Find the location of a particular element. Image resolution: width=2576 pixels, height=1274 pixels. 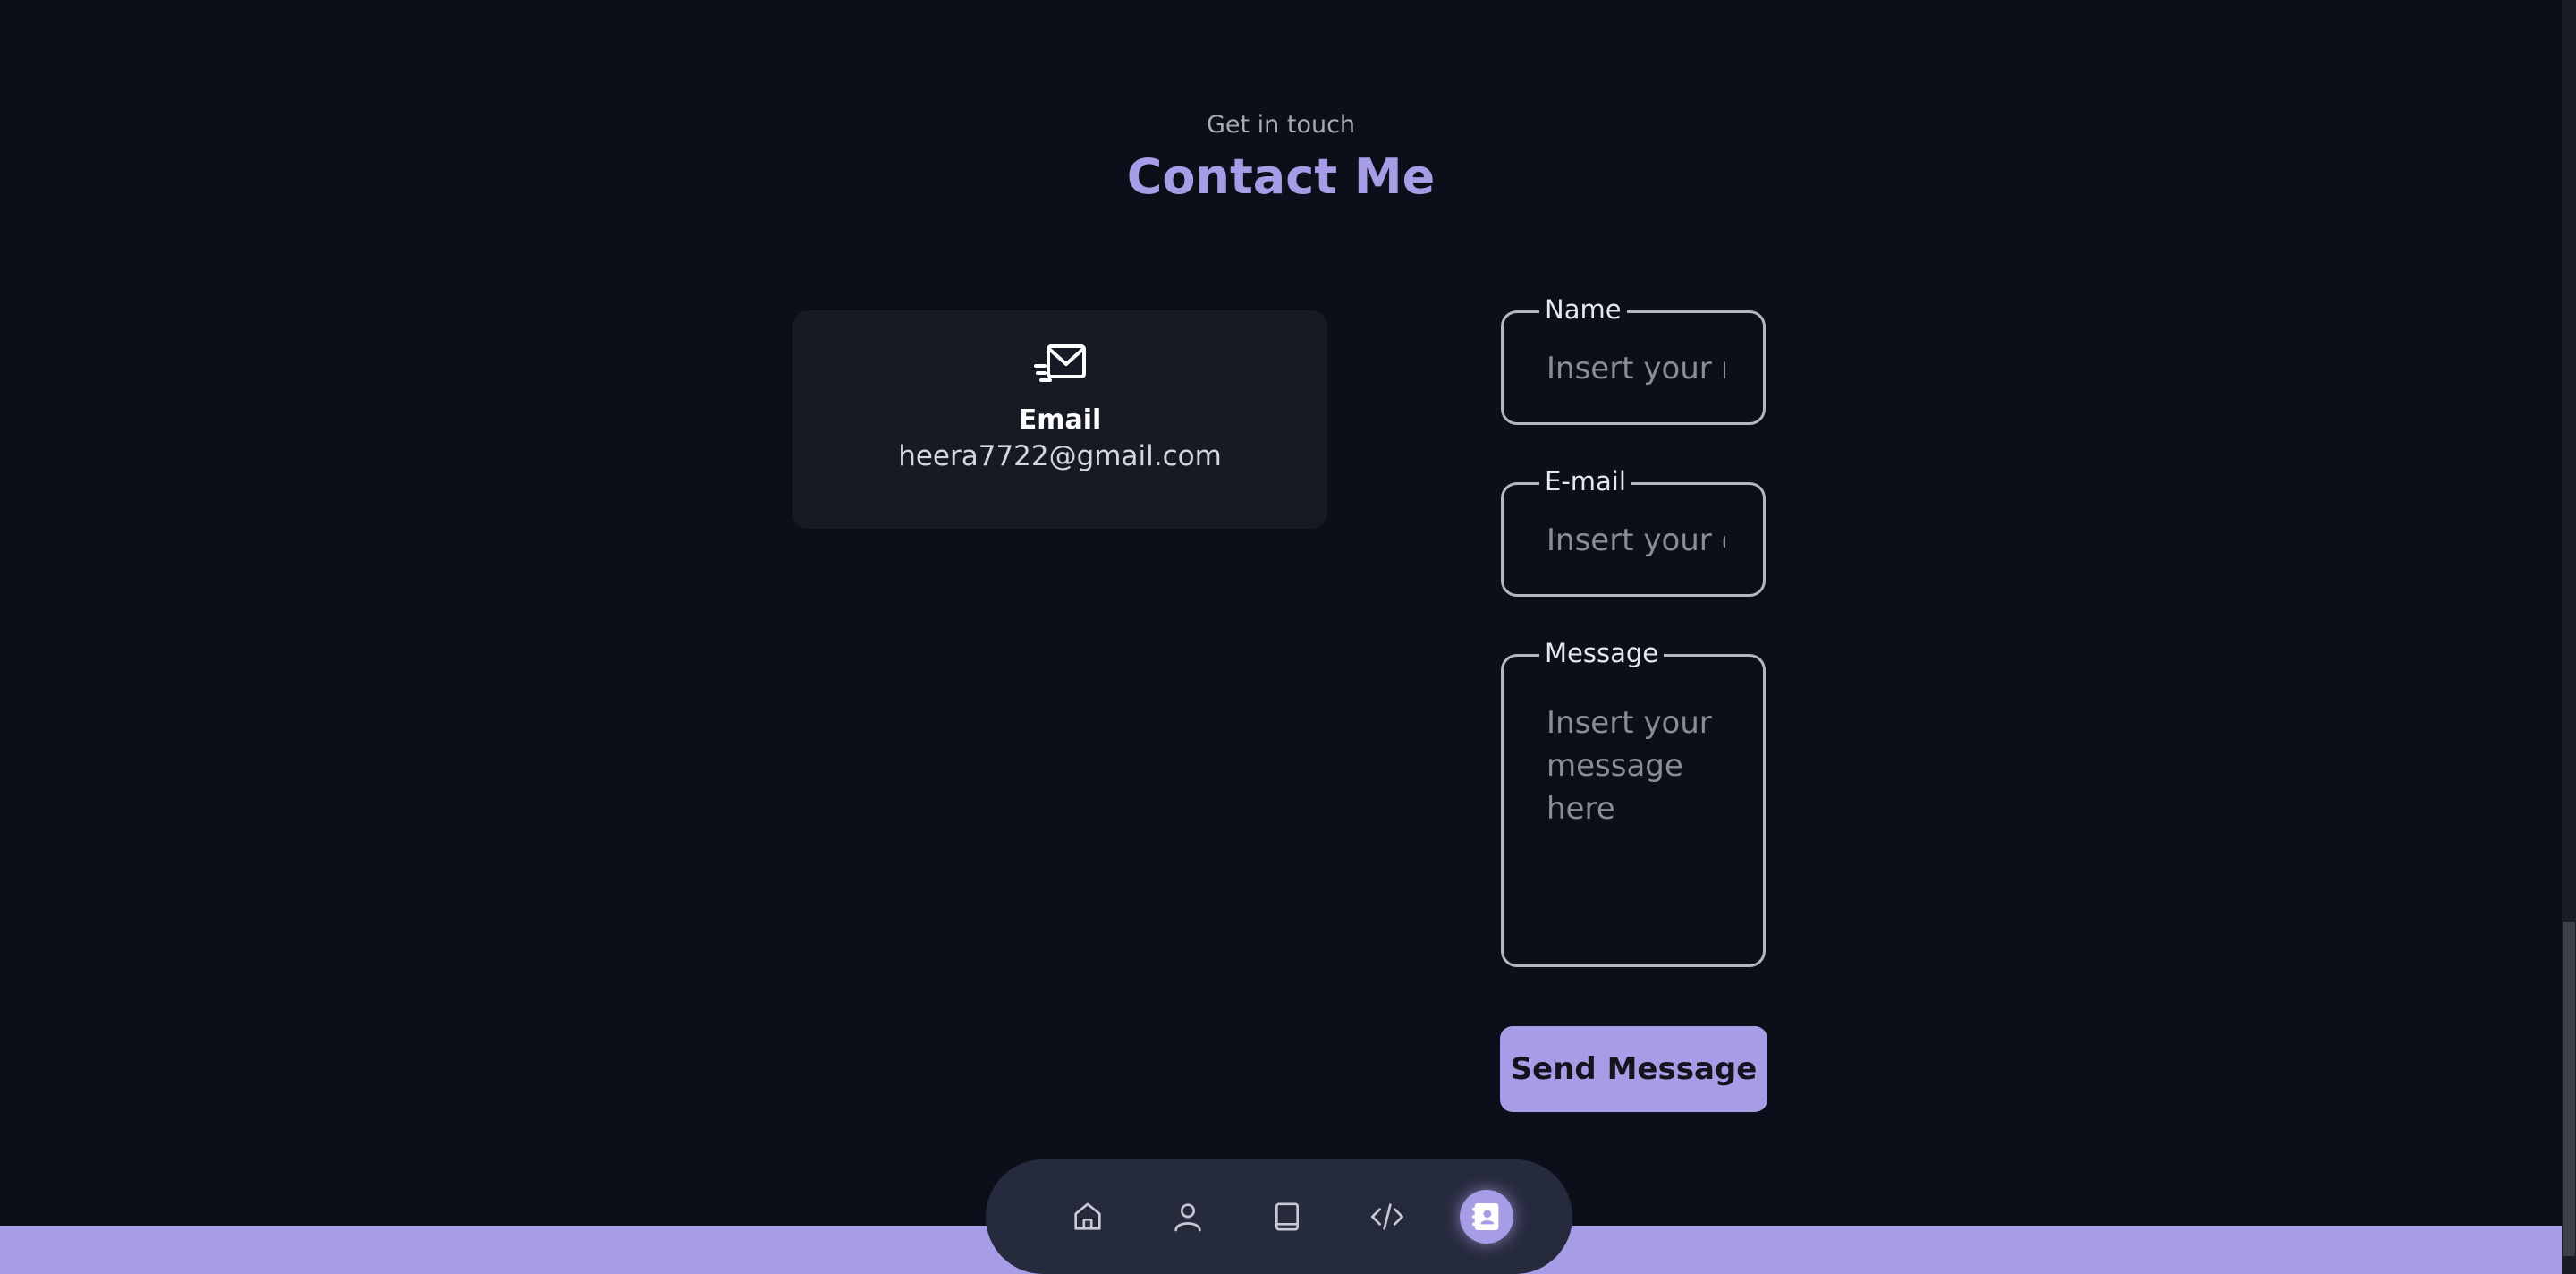

code-icon is located at coordinates (1387, 1216).